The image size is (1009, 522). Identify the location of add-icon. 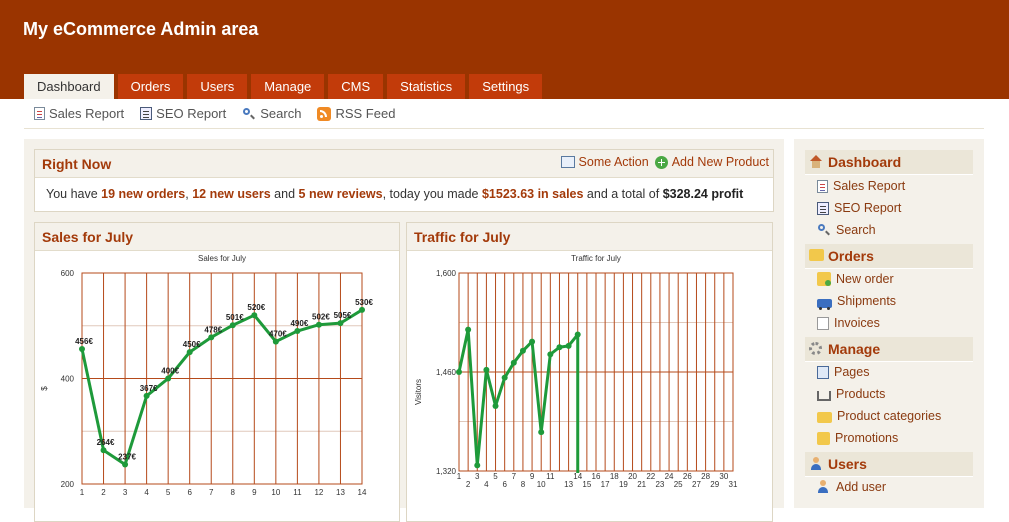
(661, 162).